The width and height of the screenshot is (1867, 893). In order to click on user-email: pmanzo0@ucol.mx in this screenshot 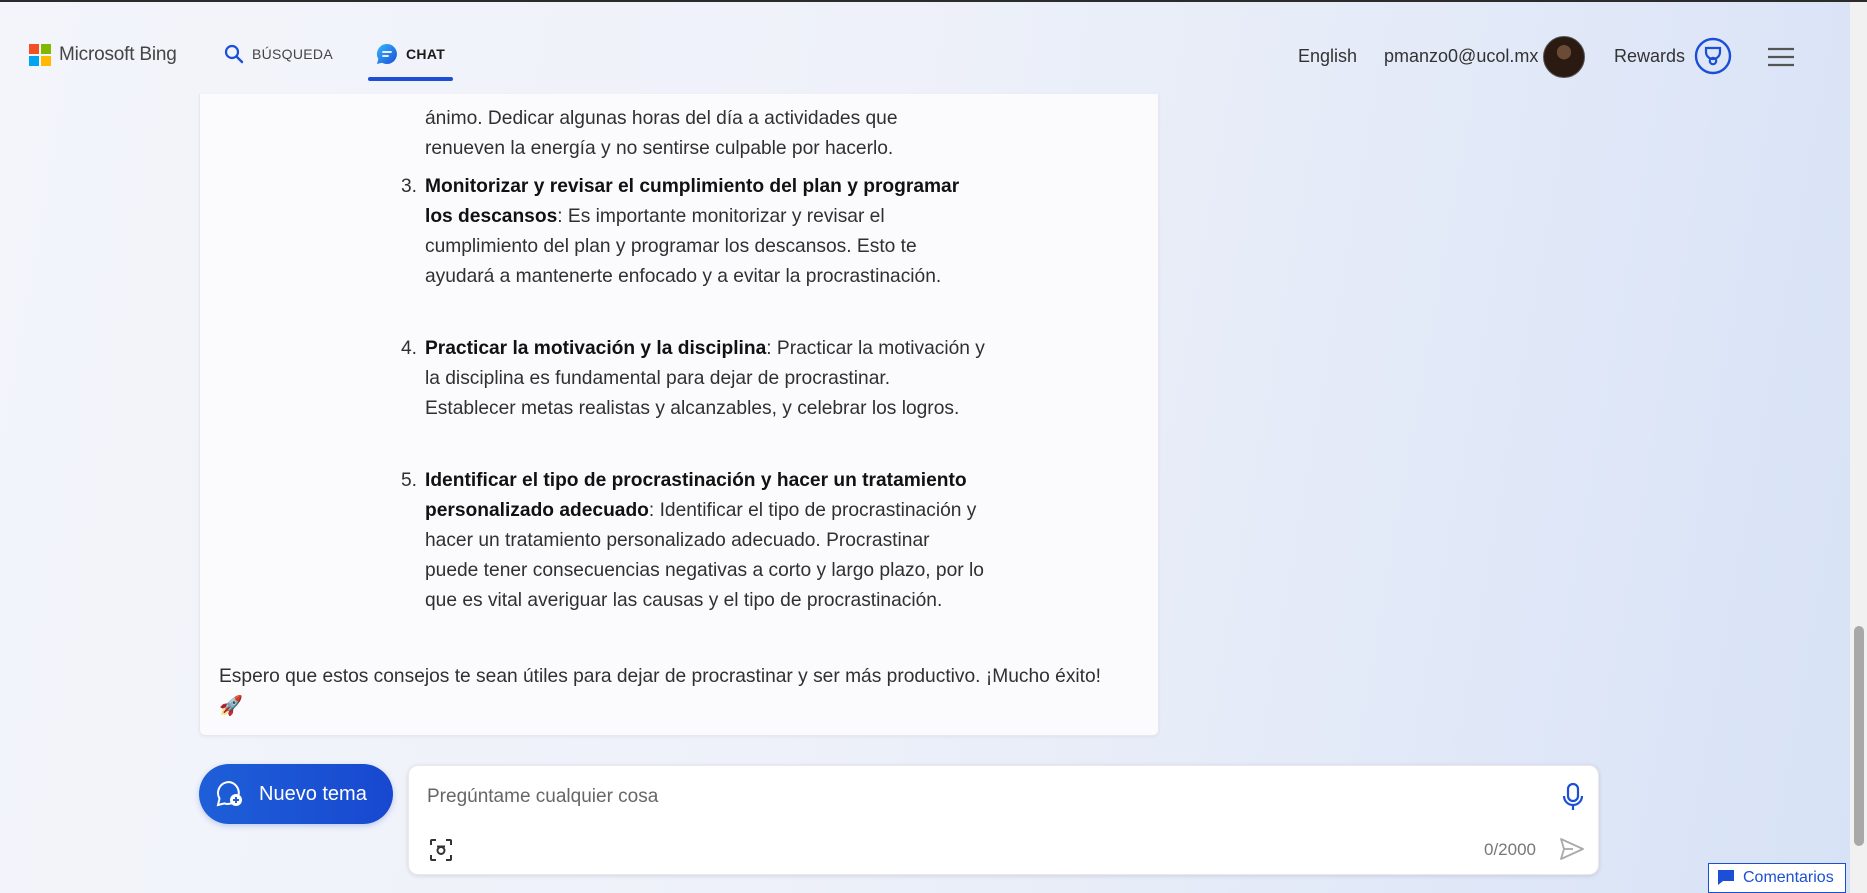, I will do `click(1461, 56)`.